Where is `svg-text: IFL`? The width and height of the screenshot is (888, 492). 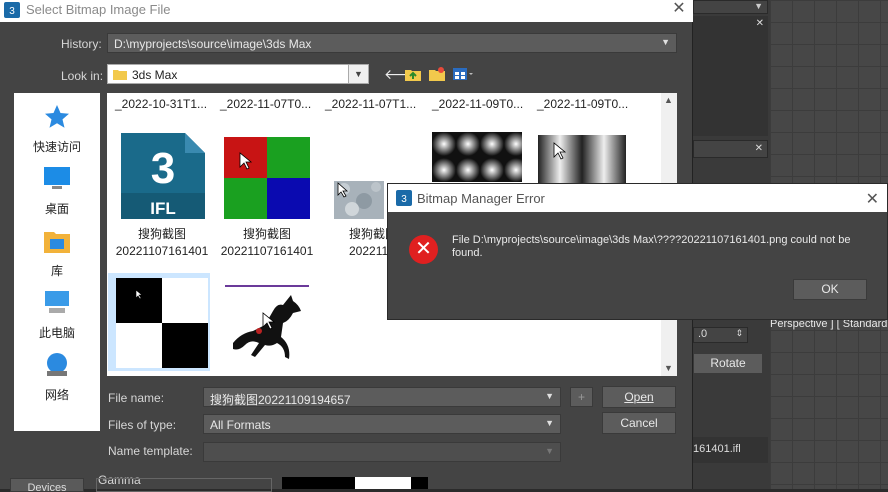 svg-text: IFL is located at coordinates (163, 208).